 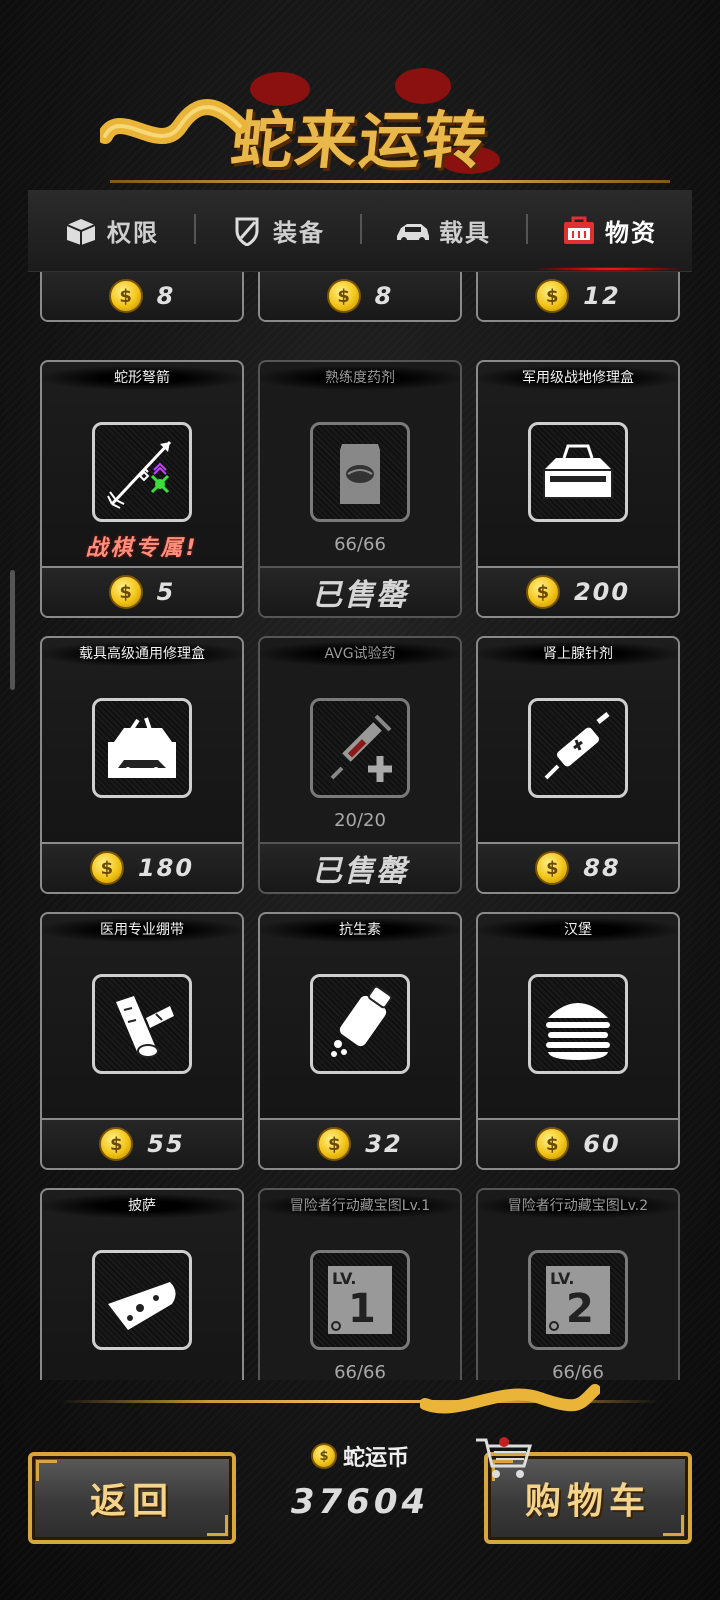 What do you see at coordinates (133, 233) in the screenshot?
I see `tab-label: 权限` at bounding box center [133, 233].